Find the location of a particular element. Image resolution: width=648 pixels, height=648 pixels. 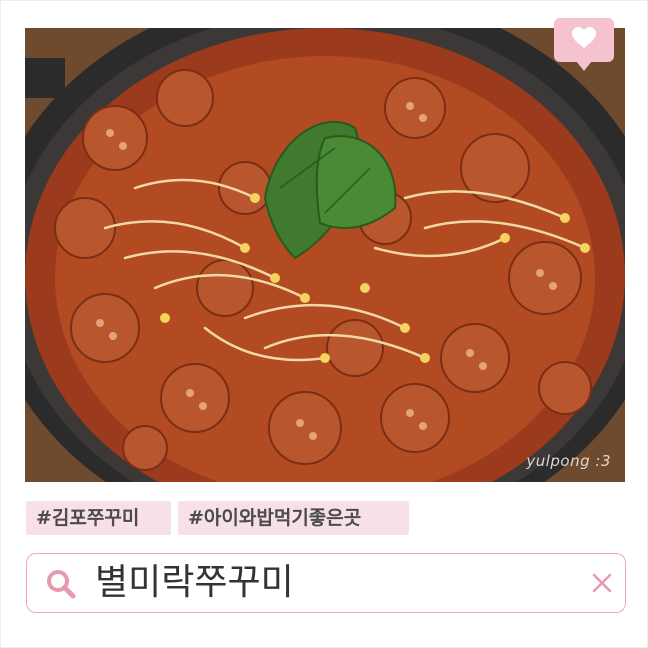

close-icon is located at coordinates (602, 583).